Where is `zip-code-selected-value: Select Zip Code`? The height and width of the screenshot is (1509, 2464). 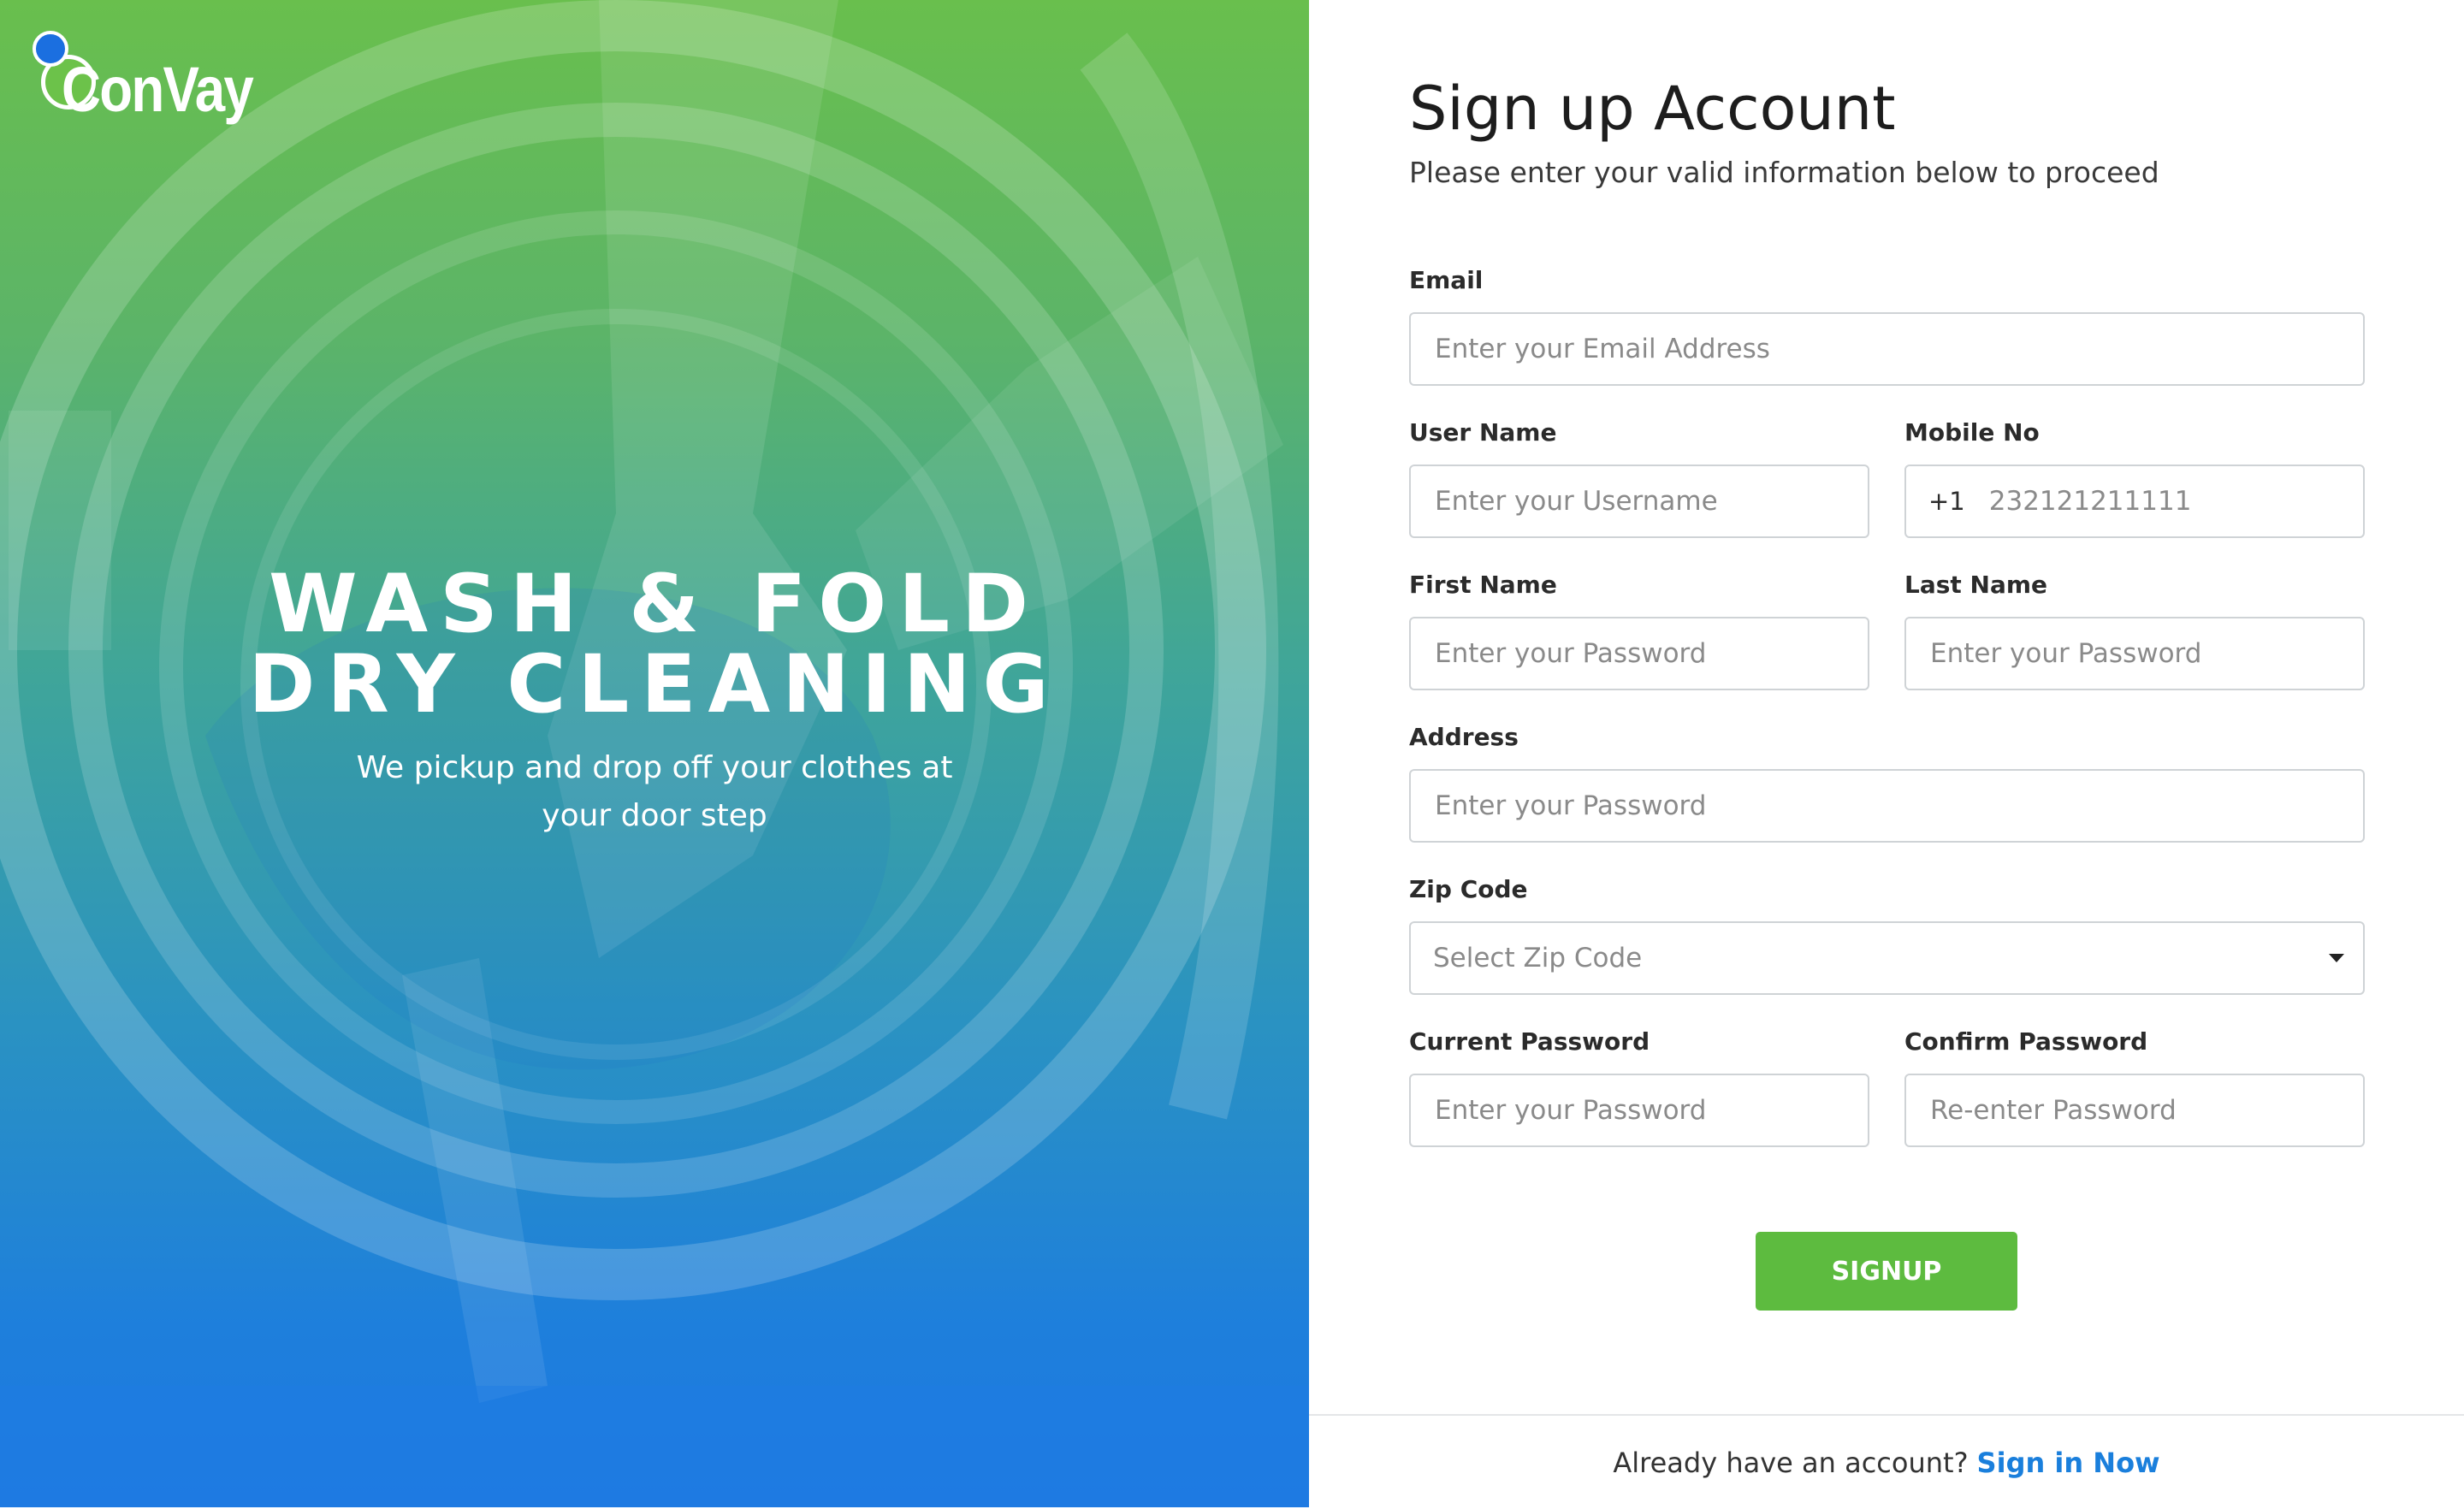
zip-code-selected-value: Select Zip Code is located at coordinates (1538, 958).